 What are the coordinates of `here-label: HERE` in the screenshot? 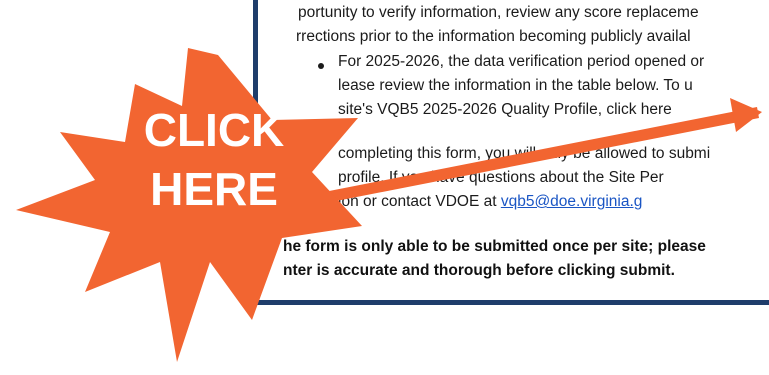 It's located at (214, 189).